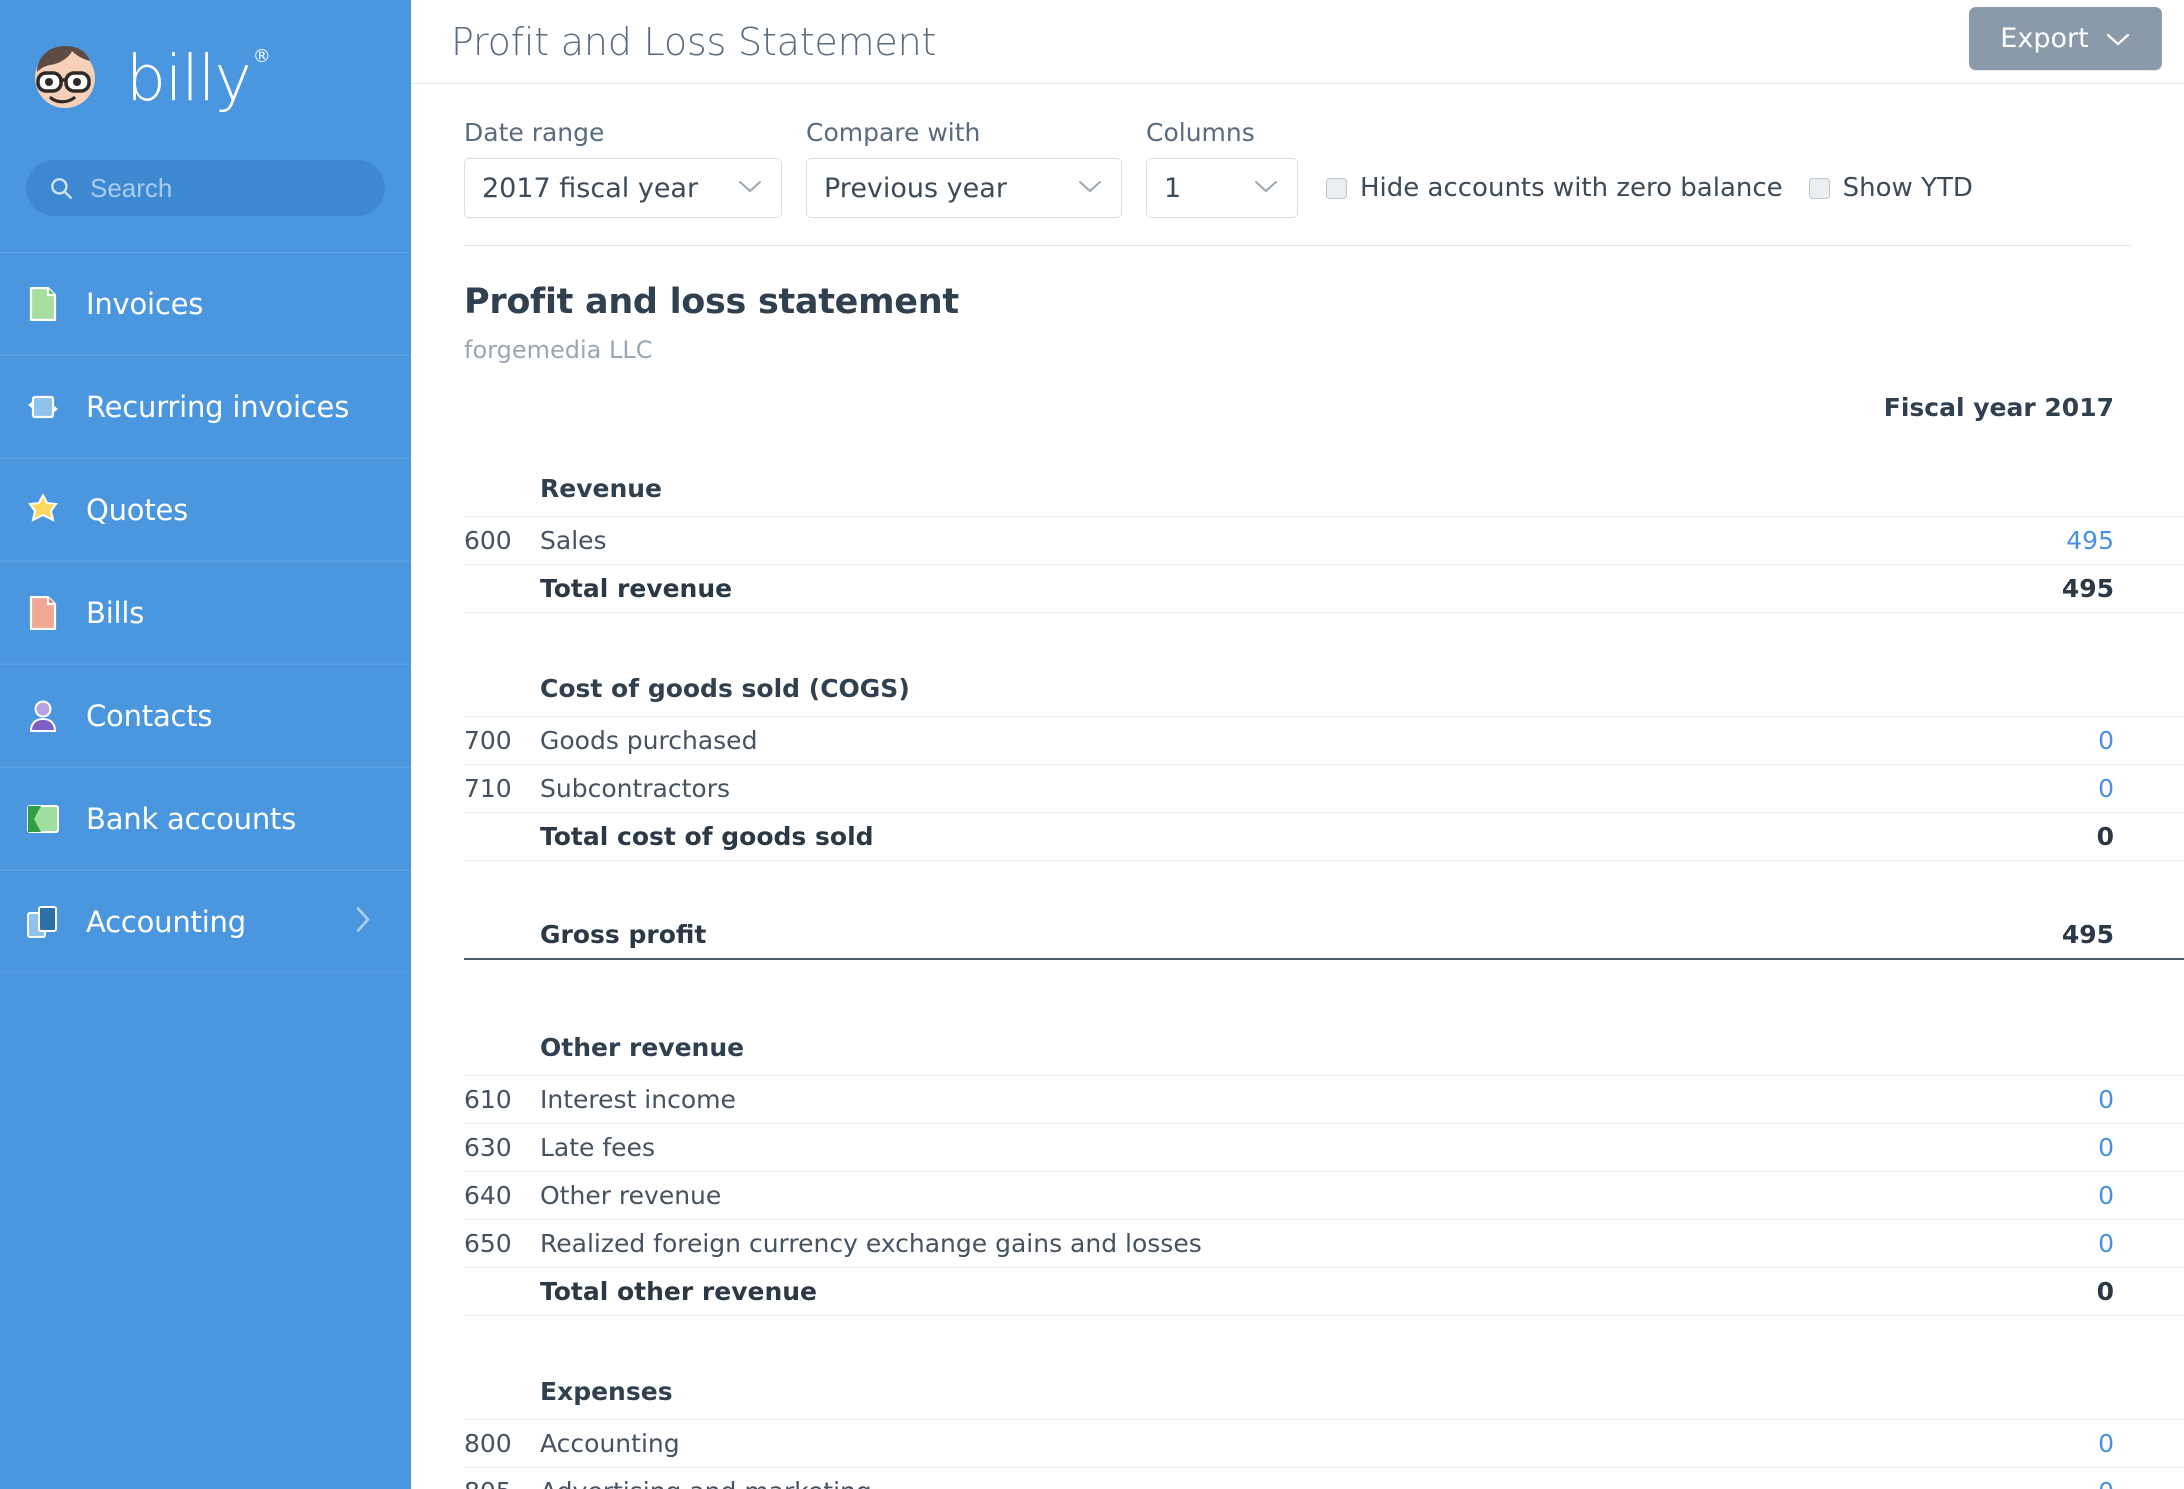 Image resolution: width=2184 pixels, height=1489 pixels. I want to click on total-code-cell, so click(492, 836).